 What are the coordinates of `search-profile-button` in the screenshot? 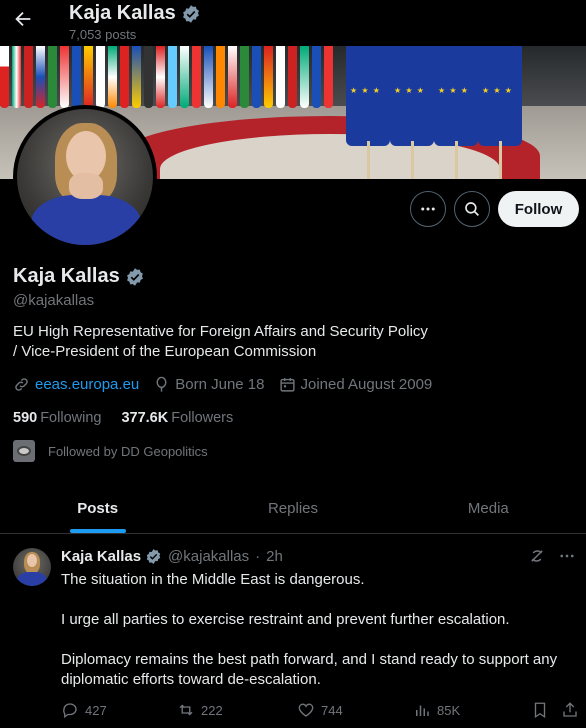 It's located at (472, 209).